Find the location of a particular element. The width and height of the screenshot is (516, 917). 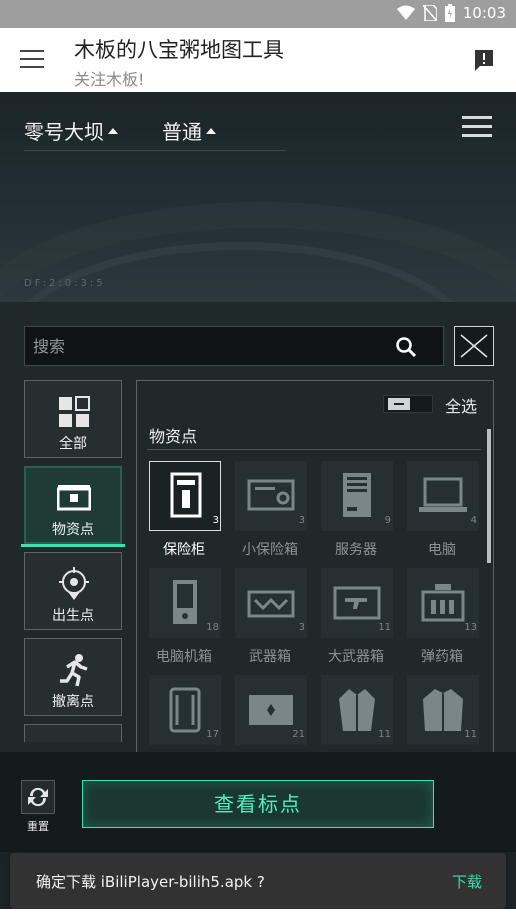

mode-dropdown: 普通 is located at coordinates (189, 130).